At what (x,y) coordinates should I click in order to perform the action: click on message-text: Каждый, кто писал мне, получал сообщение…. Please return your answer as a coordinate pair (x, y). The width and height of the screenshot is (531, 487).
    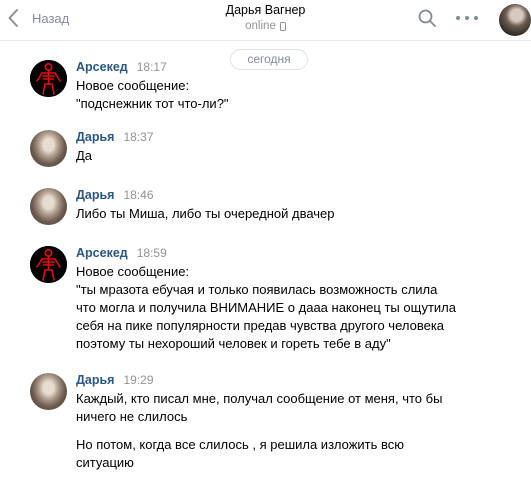
    Looking at the image, I should click on (259, 407).